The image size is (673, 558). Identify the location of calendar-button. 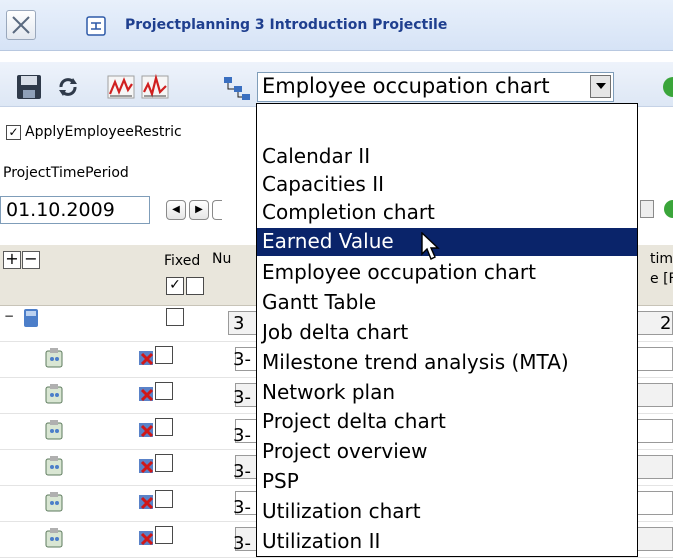
(647, 209).